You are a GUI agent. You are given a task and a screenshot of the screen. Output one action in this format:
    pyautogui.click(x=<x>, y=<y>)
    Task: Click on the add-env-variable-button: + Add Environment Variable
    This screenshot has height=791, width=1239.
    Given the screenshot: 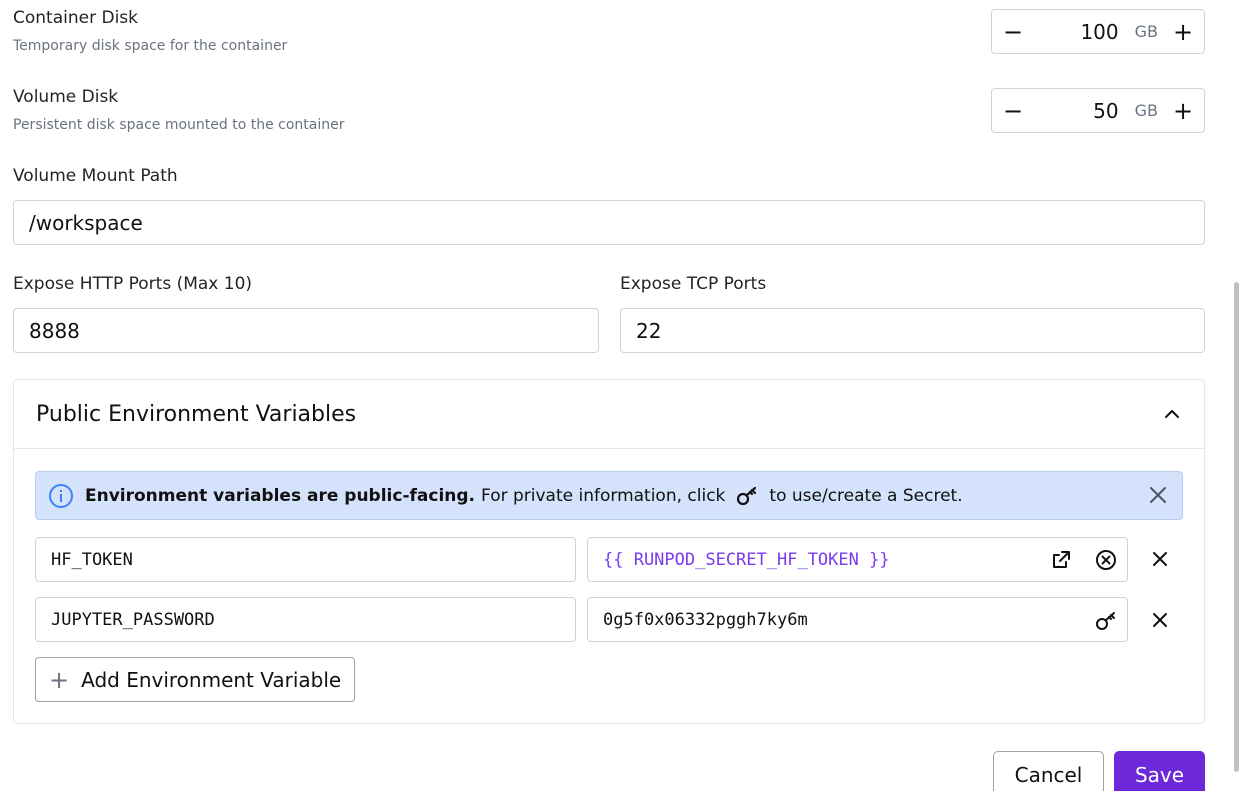 What is the action you would take?
    pyautogui.click(x=195, y=679)
    